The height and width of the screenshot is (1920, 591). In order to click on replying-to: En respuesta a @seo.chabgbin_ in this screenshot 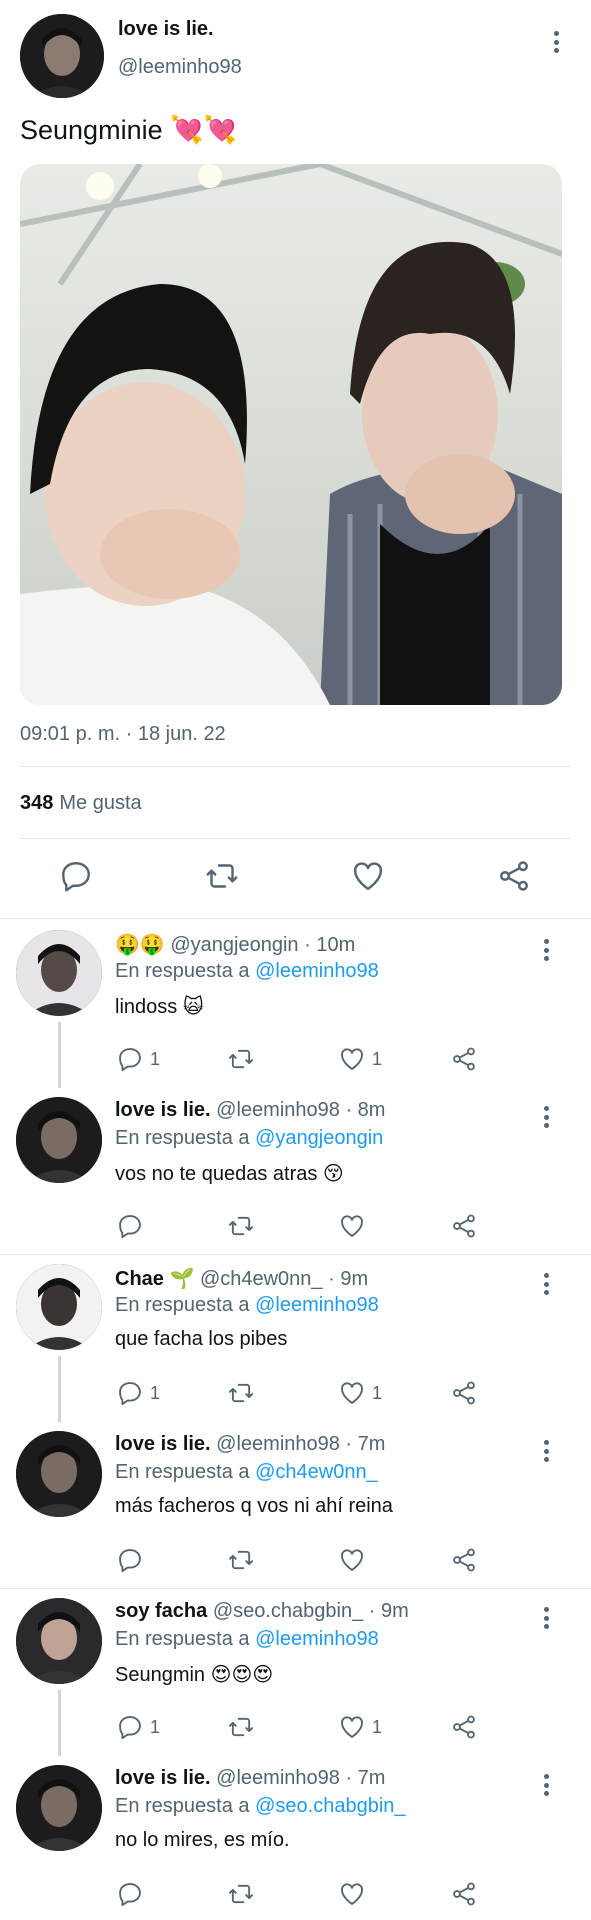, I will do `click(260, 1806)`.